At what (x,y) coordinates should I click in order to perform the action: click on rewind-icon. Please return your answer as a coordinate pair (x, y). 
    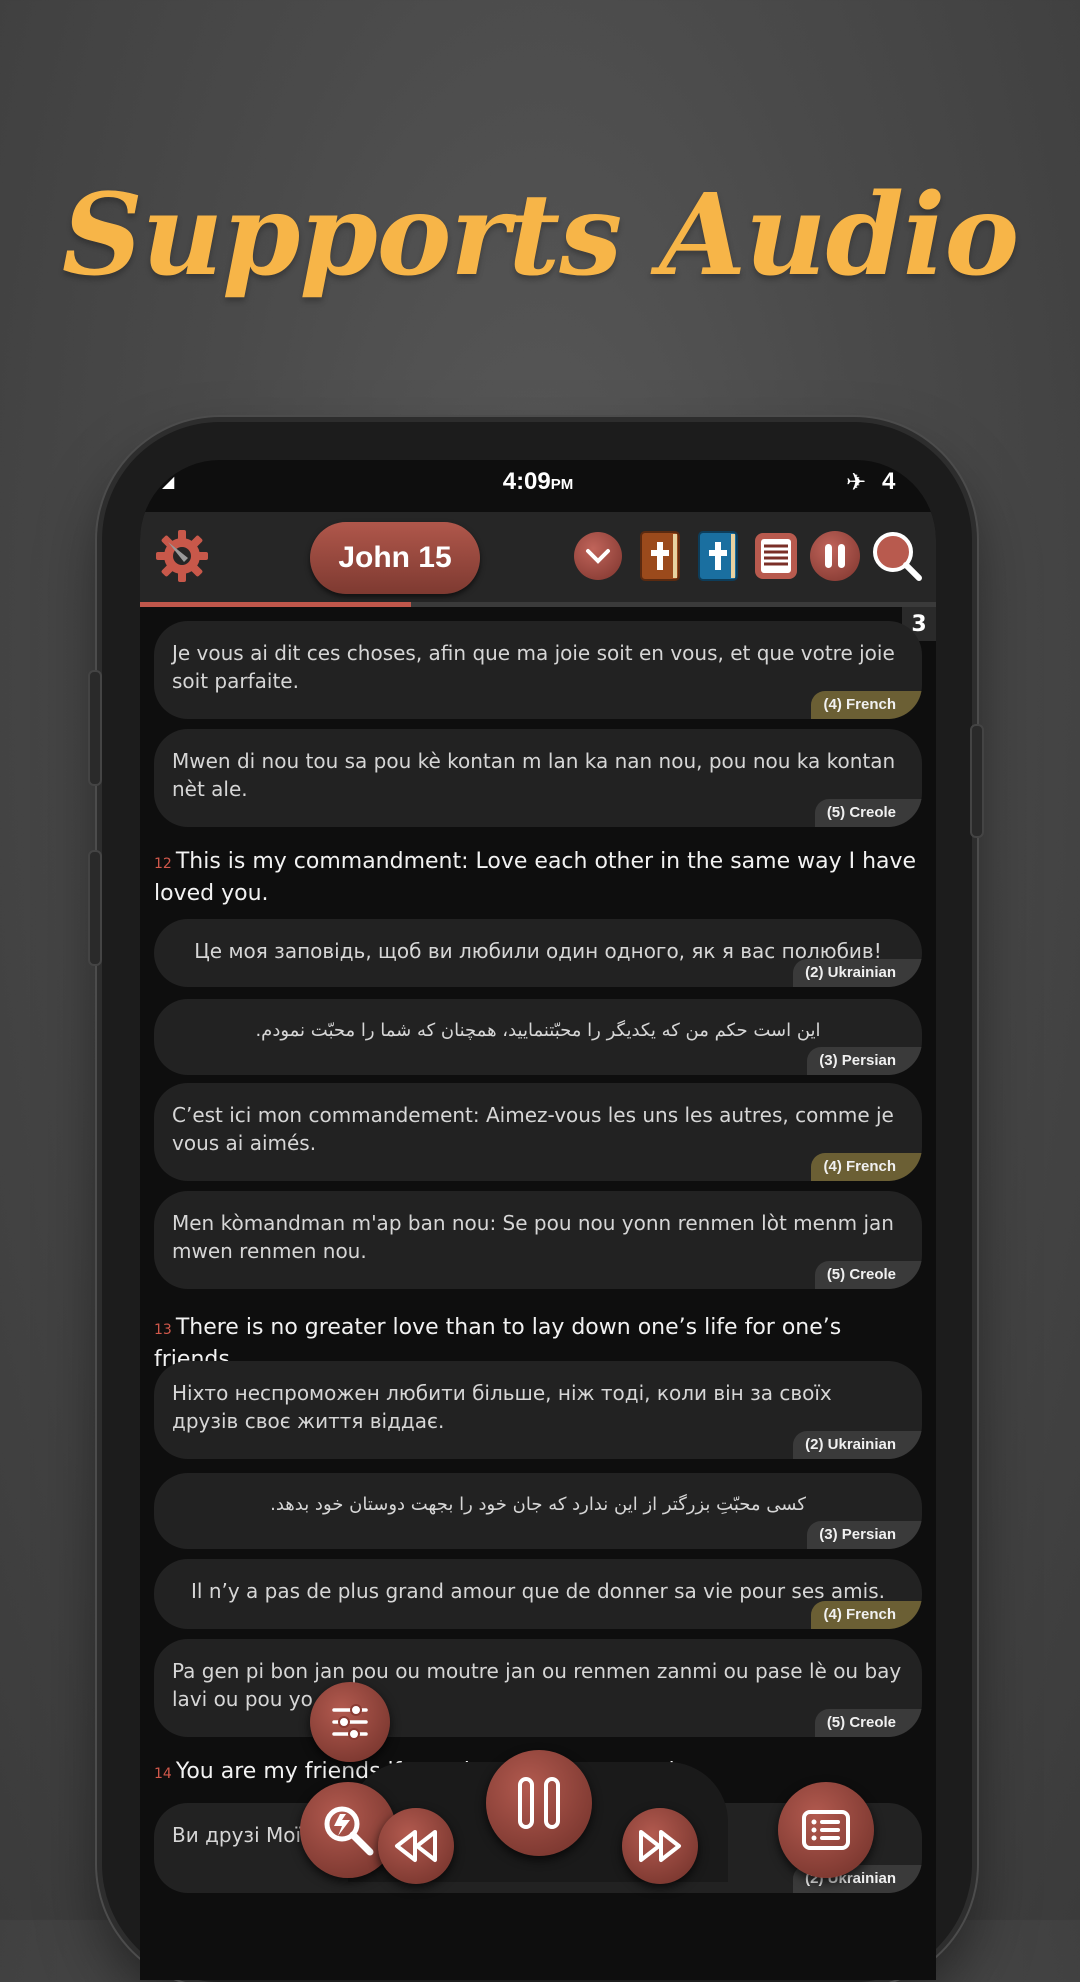
    Looking at the image, I should click on (416, 1846).